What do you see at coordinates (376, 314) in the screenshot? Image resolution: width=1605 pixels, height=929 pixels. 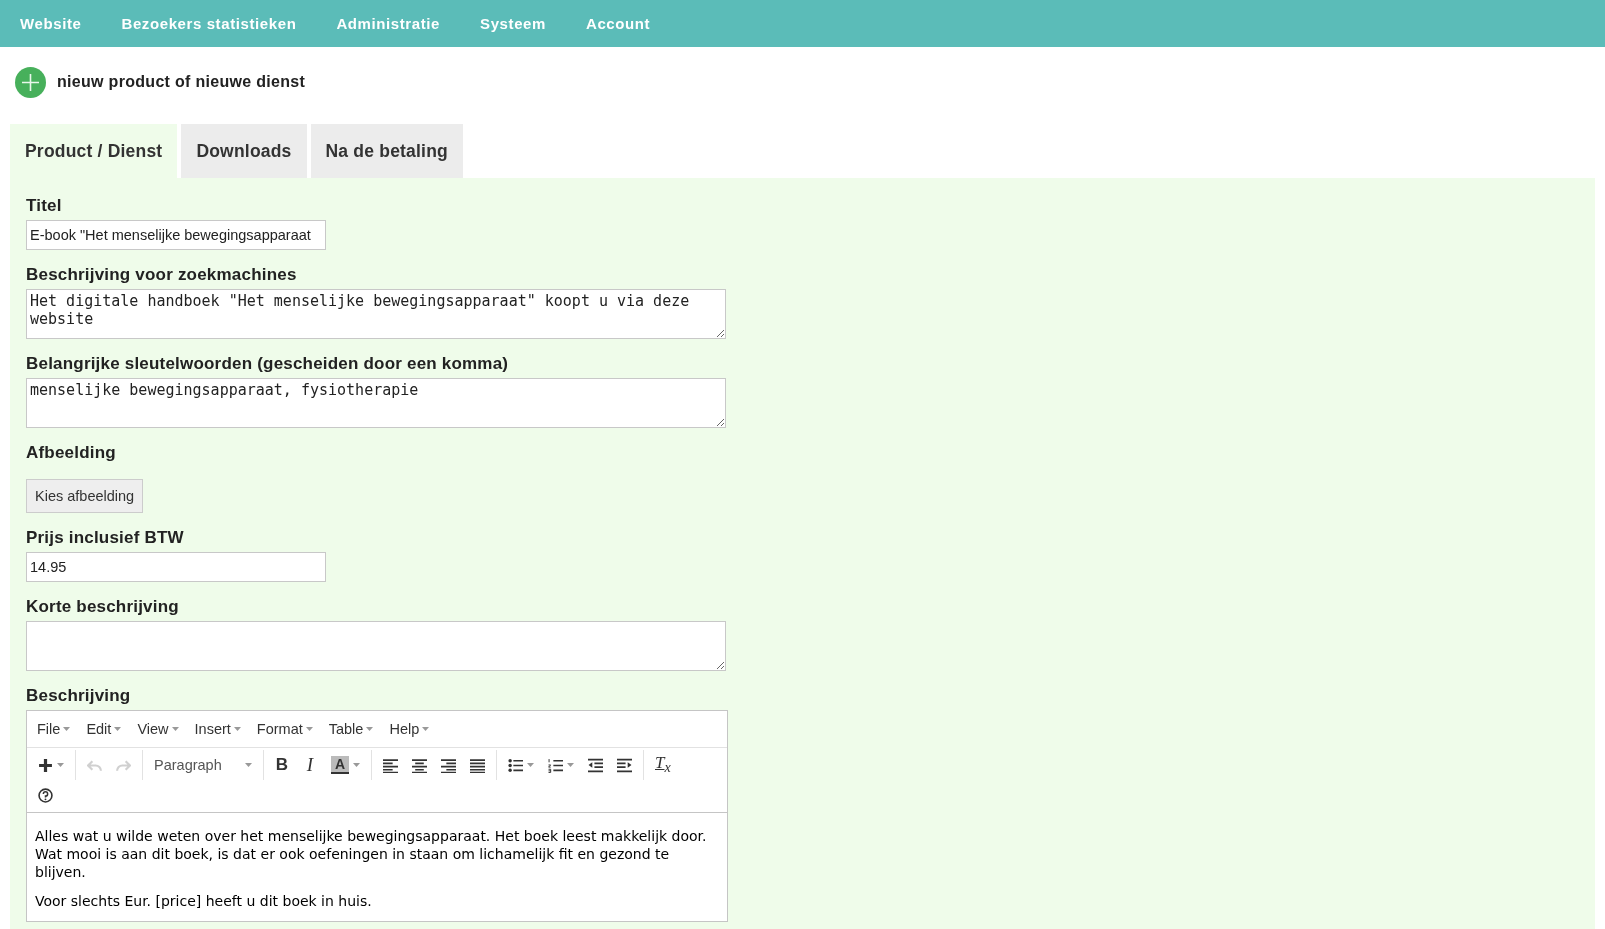 I see `text-area: Het digitale handboek "Het menselijke bewegingsapparaat" koopt u via deze website` at bounding box center [376, 314].